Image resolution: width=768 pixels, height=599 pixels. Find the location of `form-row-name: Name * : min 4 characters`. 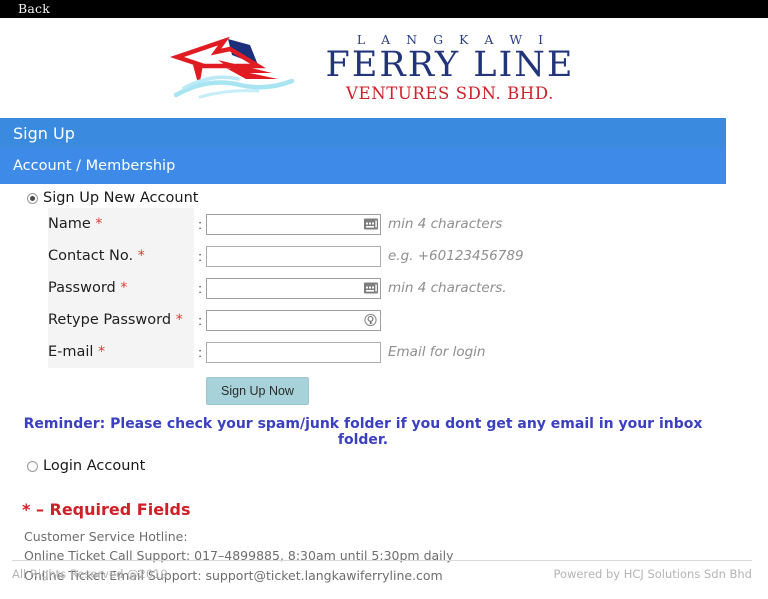

form-row-name: Name * : min 4 characters is located at coordinates (286, 224).